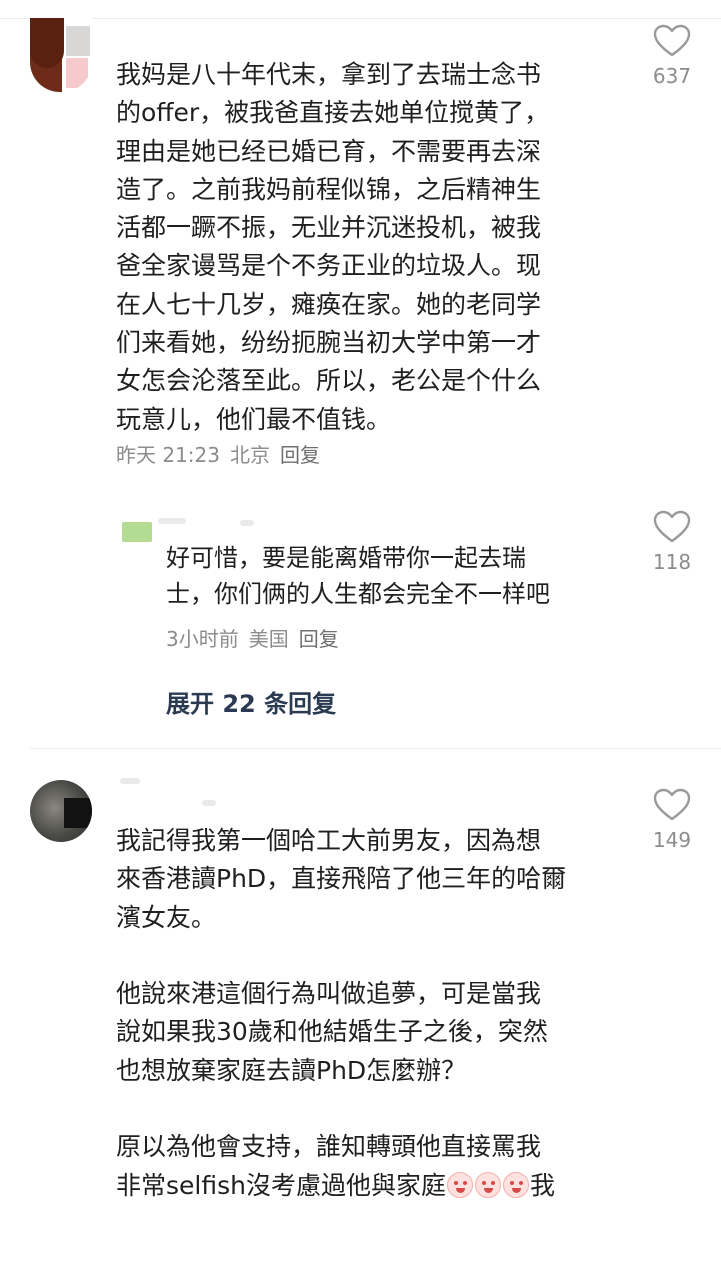 This screenshot has width=721, height=1280. I want to click on comment-trailing-text: 我, so click(542, 1185).